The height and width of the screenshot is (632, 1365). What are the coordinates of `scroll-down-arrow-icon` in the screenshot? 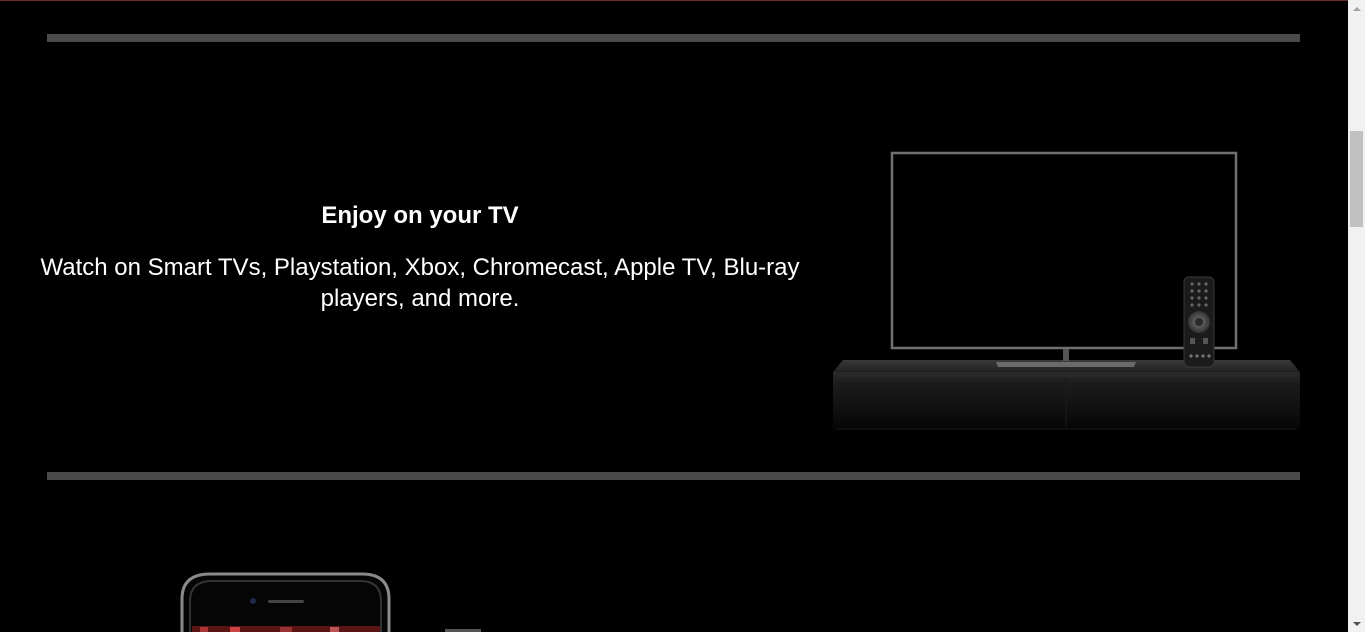 It's located at (1356, 623).